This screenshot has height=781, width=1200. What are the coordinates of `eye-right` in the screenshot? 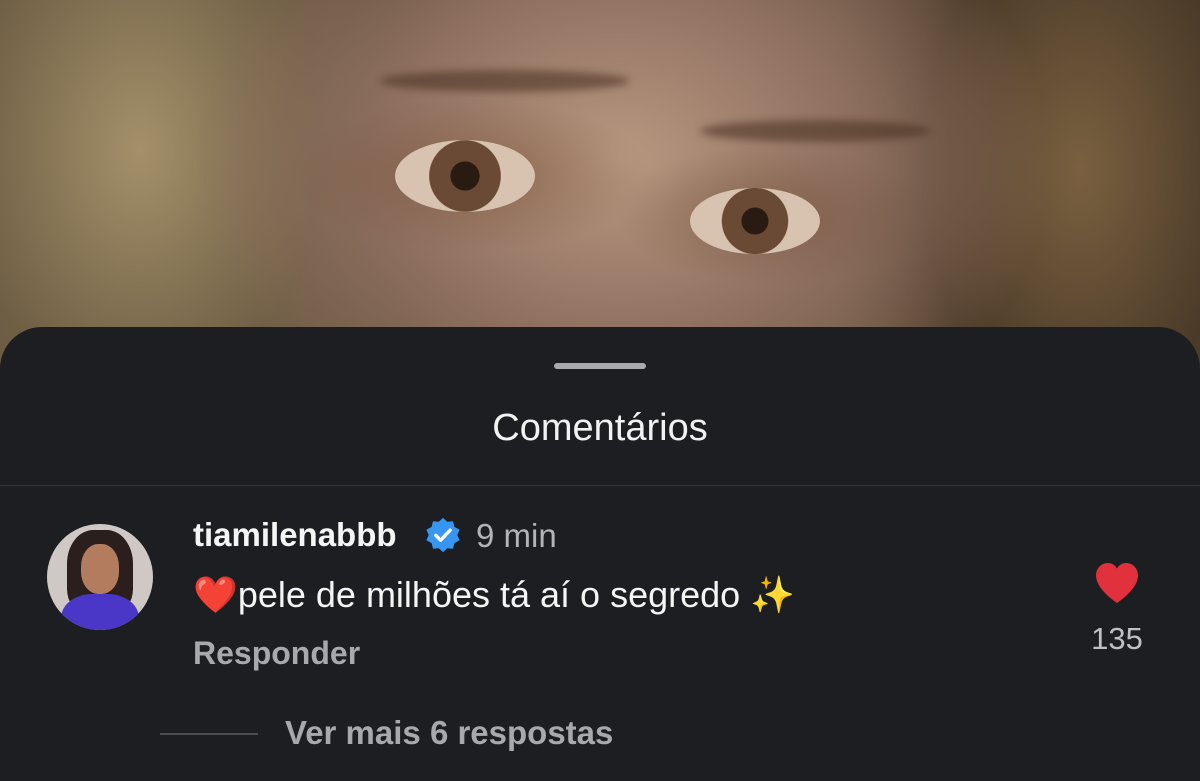 It's located at (755, 221).